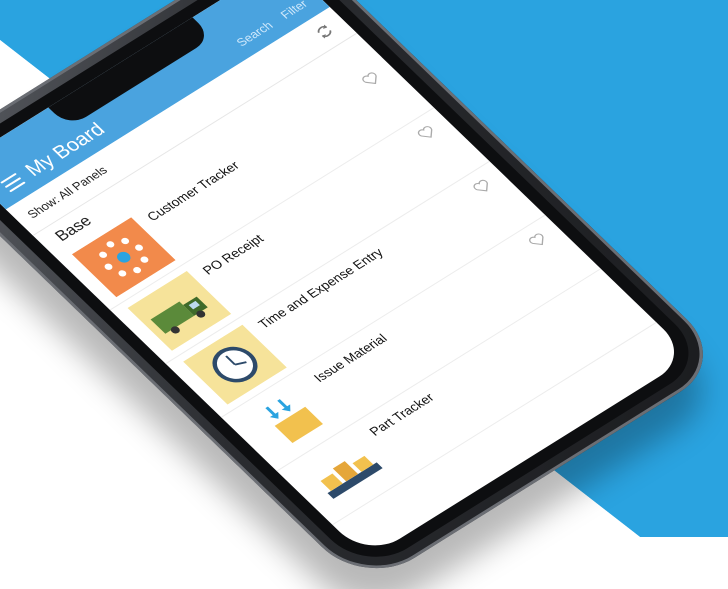 Image resolution: width=728 pixels, height=589 pixels. What do you see at coordinates (193, 191) in the screenshot?
I see `panel-name: Customer Tracker` at bounding box center [193, 191].